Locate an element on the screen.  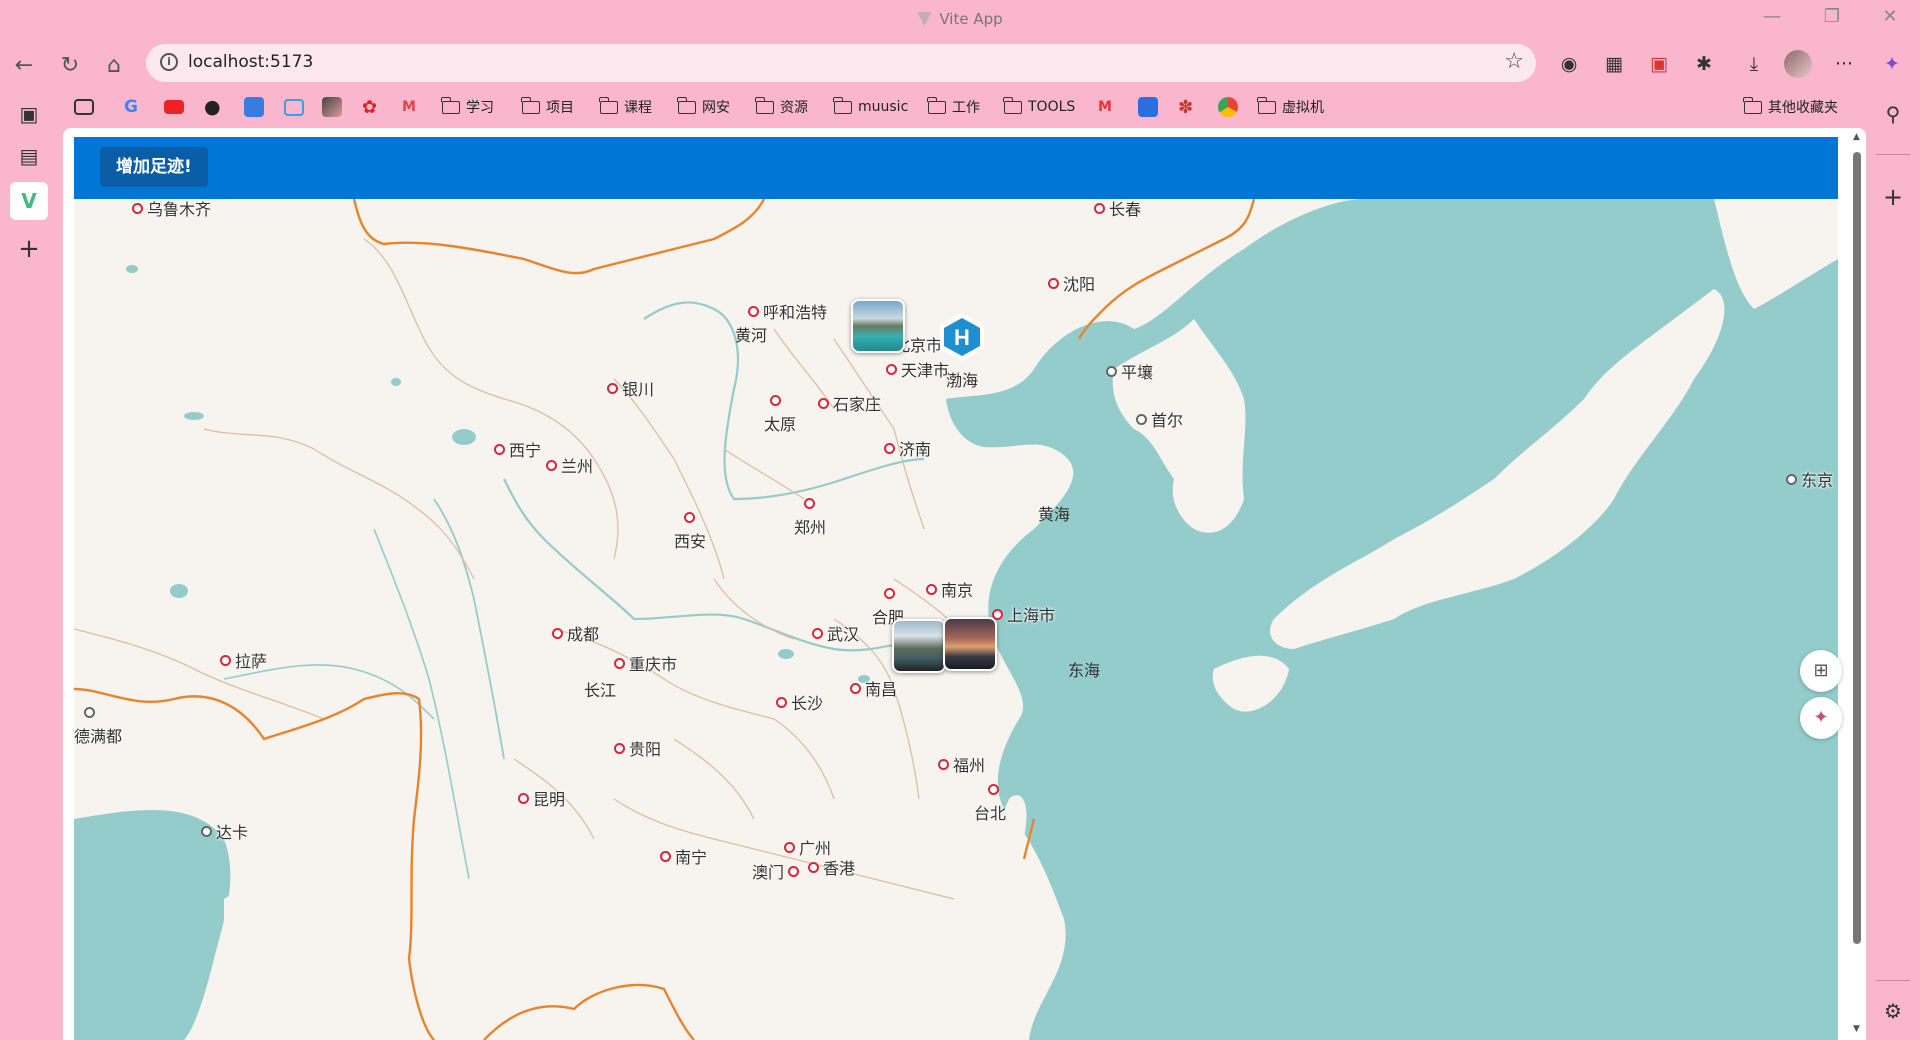
bookmark-image-icon is located at coordinates (332, 107).